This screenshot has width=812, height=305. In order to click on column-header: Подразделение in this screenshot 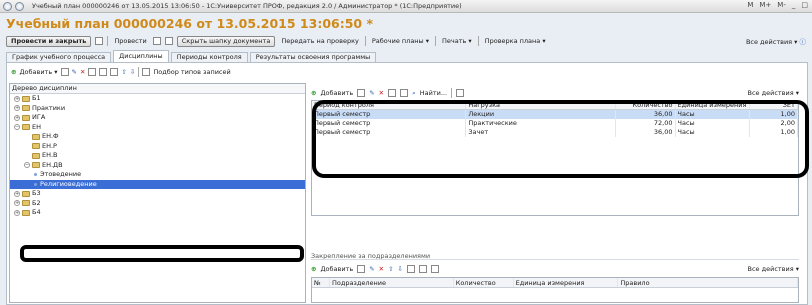, I will do `click(392, 282)`.